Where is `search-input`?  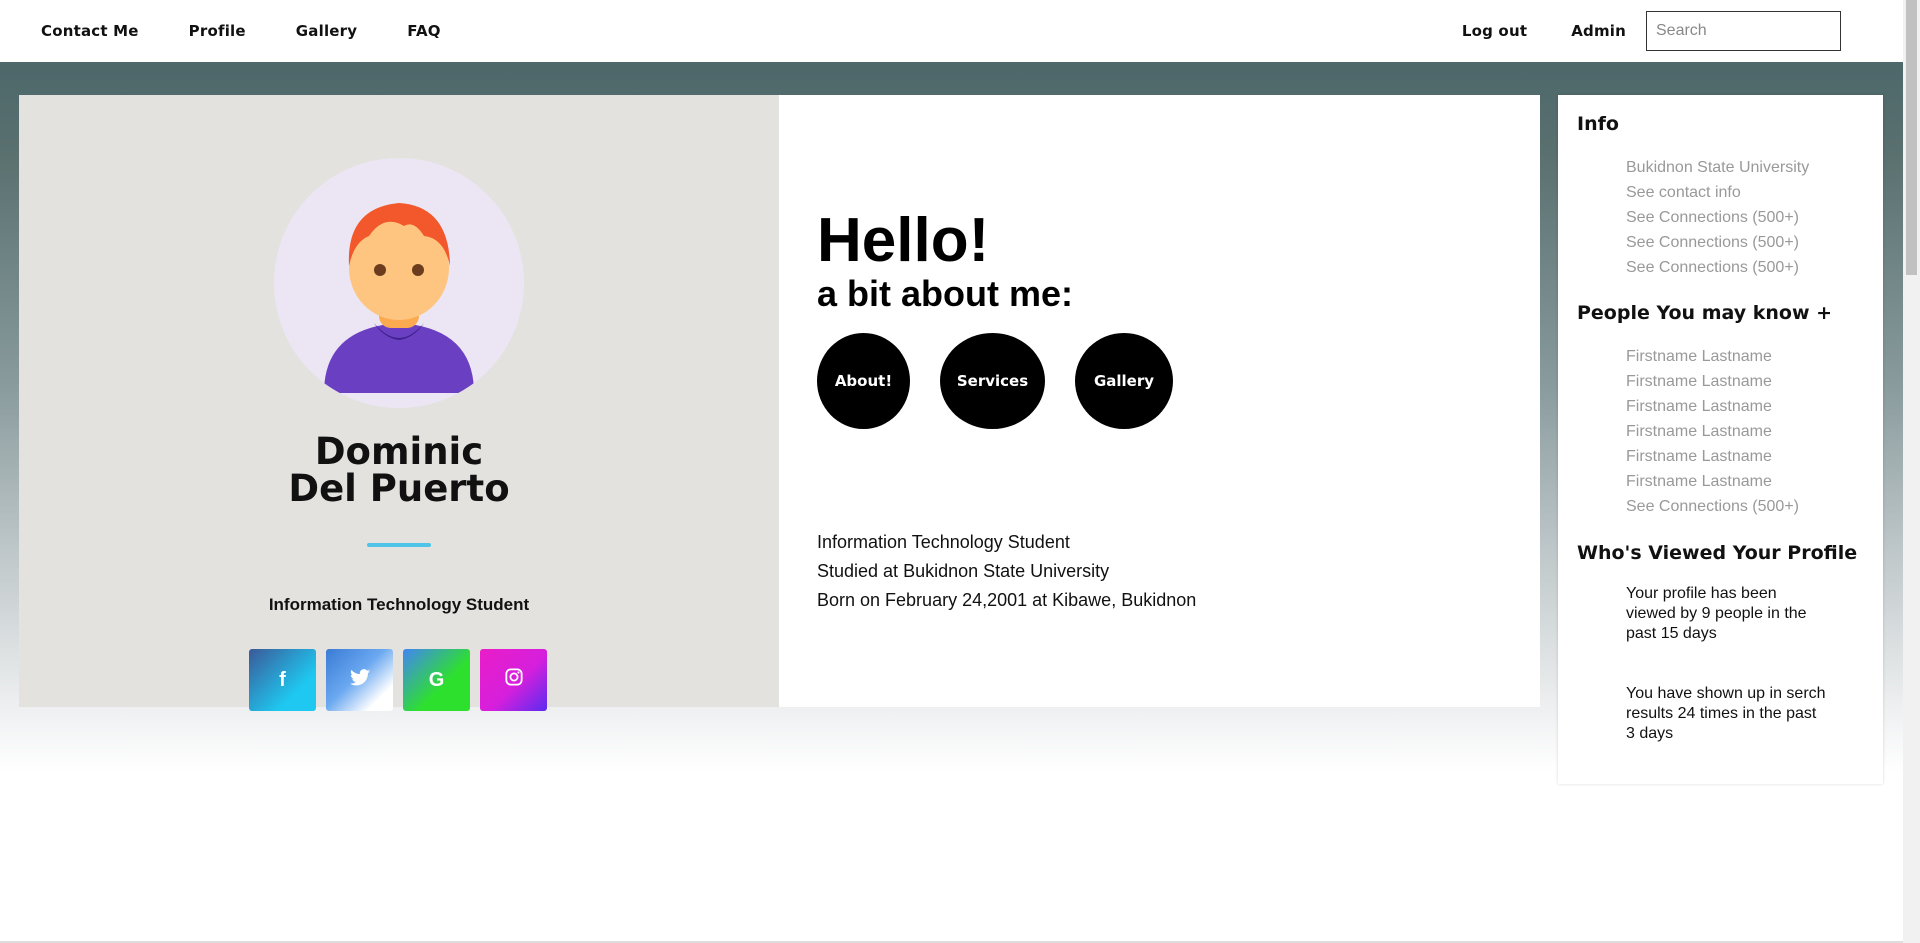
search-input is located at coordinates (1743, 31).